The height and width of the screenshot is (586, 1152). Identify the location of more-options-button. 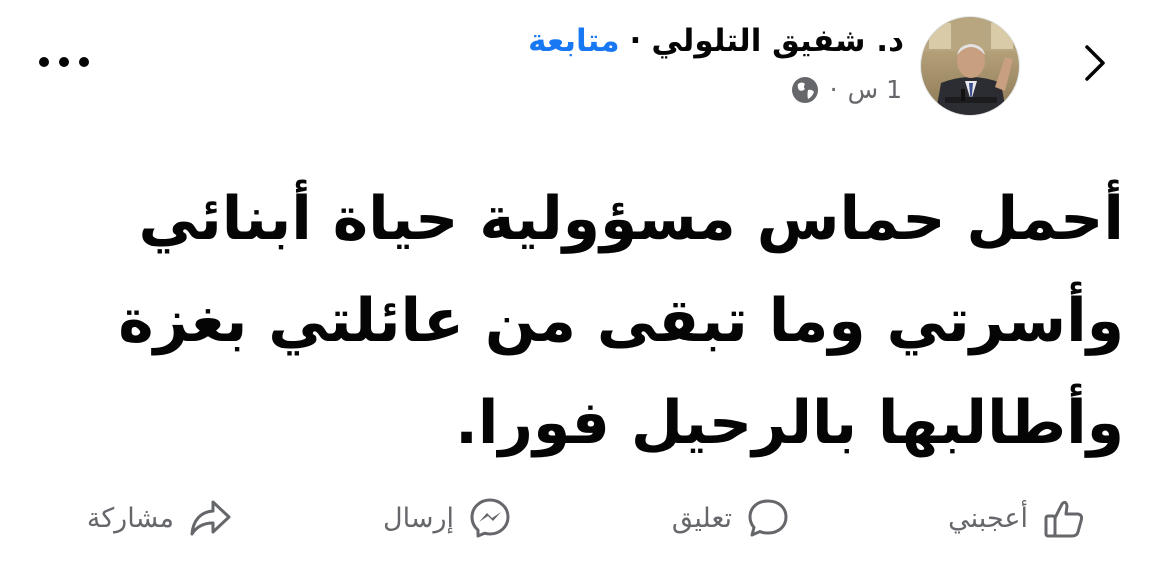
(64, 62).